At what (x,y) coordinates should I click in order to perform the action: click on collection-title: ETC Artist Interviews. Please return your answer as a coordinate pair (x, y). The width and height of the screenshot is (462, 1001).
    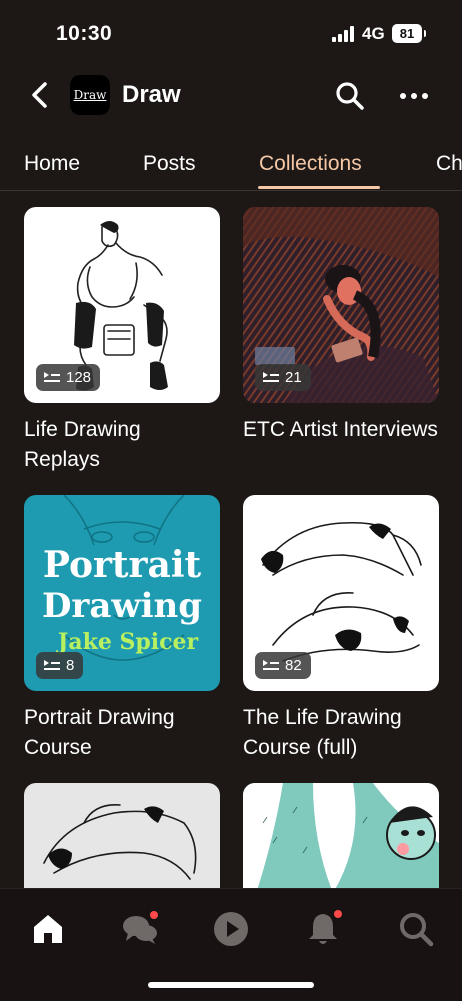
    Looking at the image, I should click on (341, 430).